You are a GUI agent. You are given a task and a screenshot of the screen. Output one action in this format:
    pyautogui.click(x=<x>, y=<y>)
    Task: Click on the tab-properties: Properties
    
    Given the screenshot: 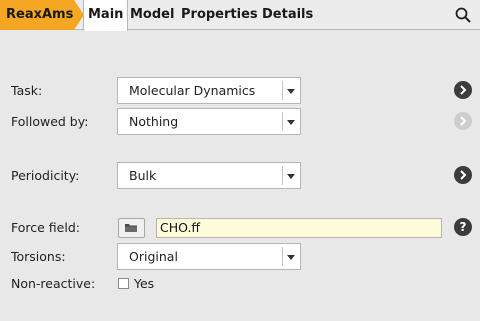 What is the action you would take?
    pyautogui.click(x=219, y=15)
    